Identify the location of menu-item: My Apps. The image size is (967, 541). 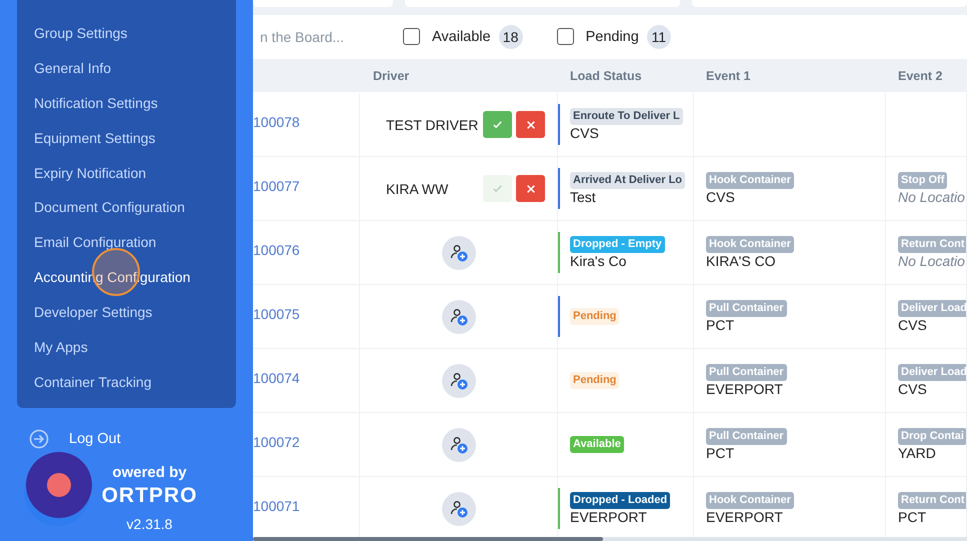
(126, 347).